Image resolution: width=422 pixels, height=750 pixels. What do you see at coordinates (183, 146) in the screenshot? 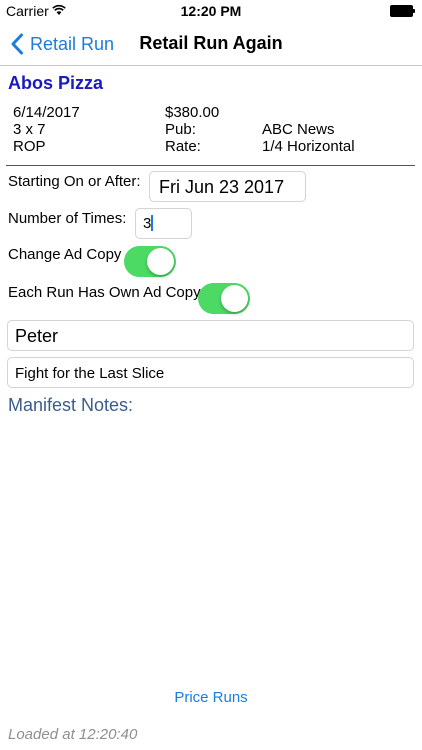
I see `rate-label: Rate:` at bounding box center [183, 146].